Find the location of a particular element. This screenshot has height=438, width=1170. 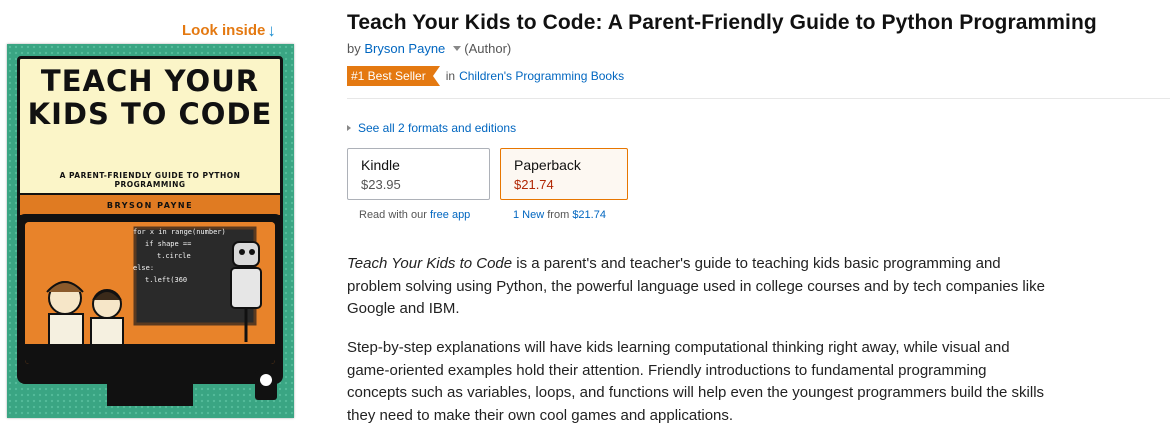

free-app-link: free app is located at coordinates (450, 215).